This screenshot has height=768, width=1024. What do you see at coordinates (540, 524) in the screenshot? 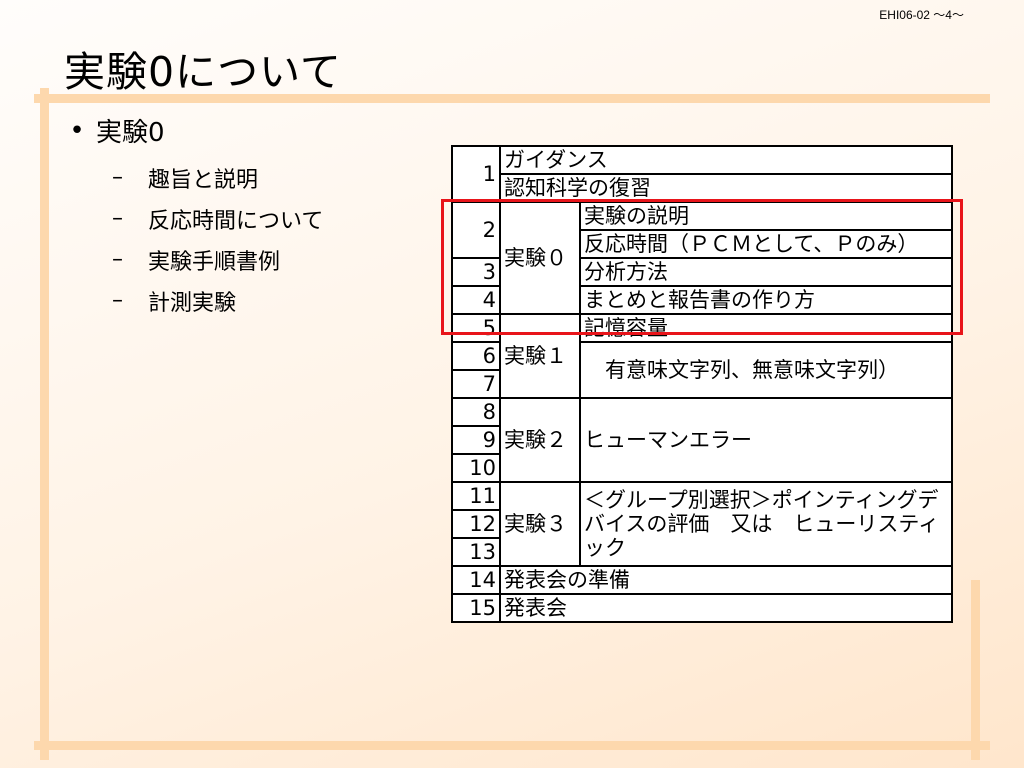
I see `group-label: 実験３` at bounding box center [540, 524].